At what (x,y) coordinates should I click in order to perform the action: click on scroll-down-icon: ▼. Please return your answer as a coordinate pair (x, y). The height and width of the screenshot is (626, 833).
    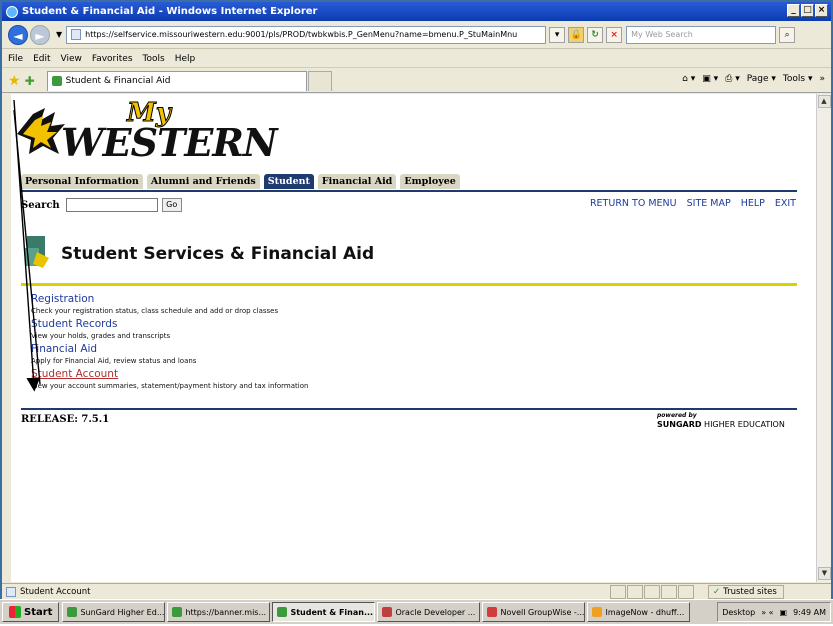
    Looking at the image, I should click on (824, 573).